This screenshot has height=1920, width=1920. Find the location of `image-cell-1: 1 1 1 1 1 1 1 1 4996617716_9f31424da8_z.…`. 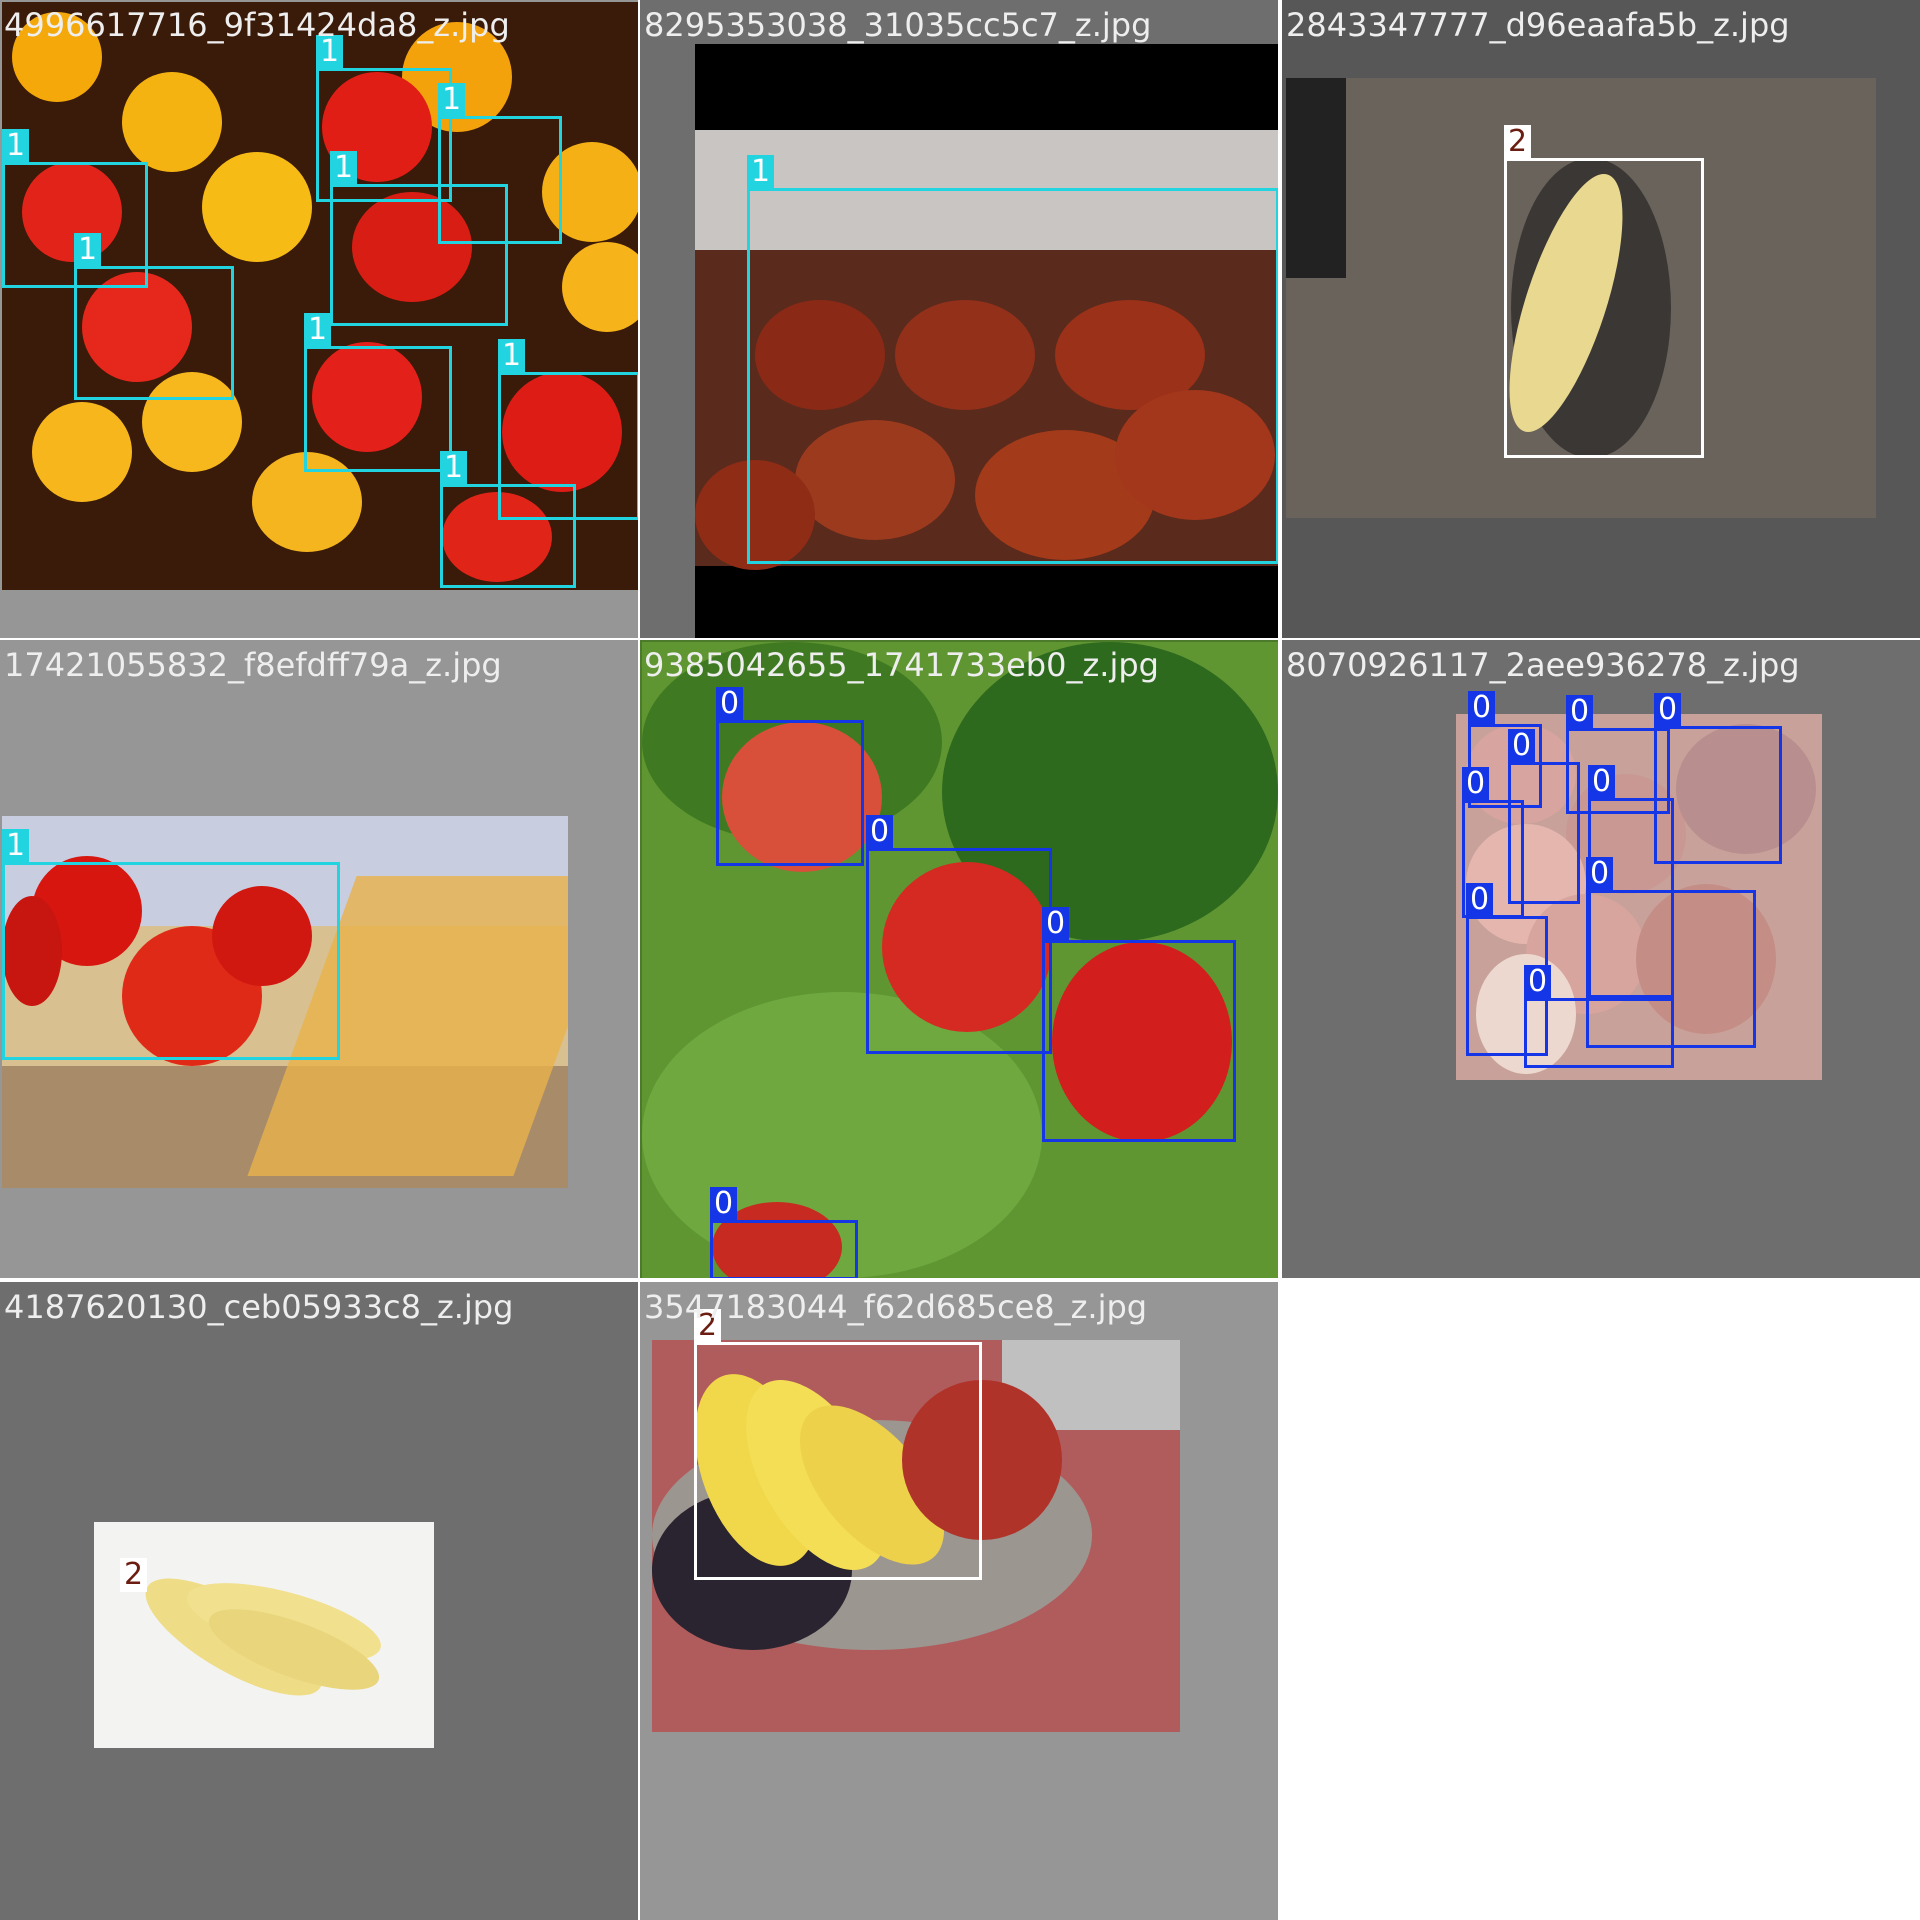

image-cell-1: 1 1 1 1 1 1 1 1 4996617716_9f31424da8_z.… is located at coordinates (319, 319).